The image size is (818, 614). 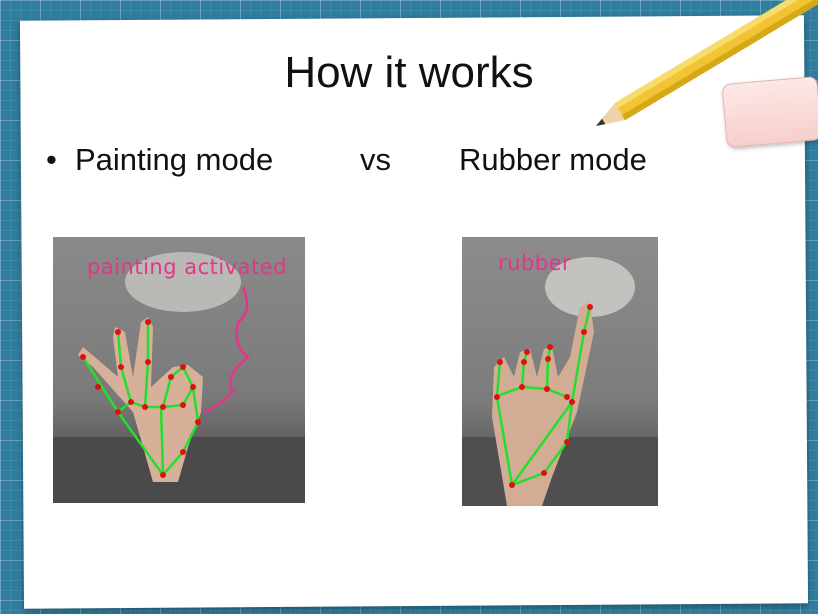 What do you see at coordinates (553, 159) in the screenshot?
I see `rubber-mode-label: Rubber mode` at bounding box center [553, 159].